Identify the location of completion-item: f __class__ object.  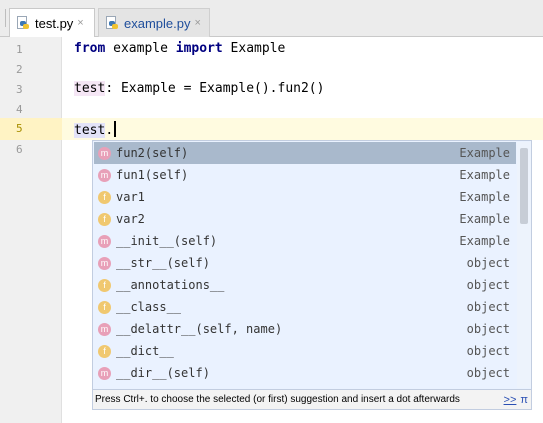
(305, 307).